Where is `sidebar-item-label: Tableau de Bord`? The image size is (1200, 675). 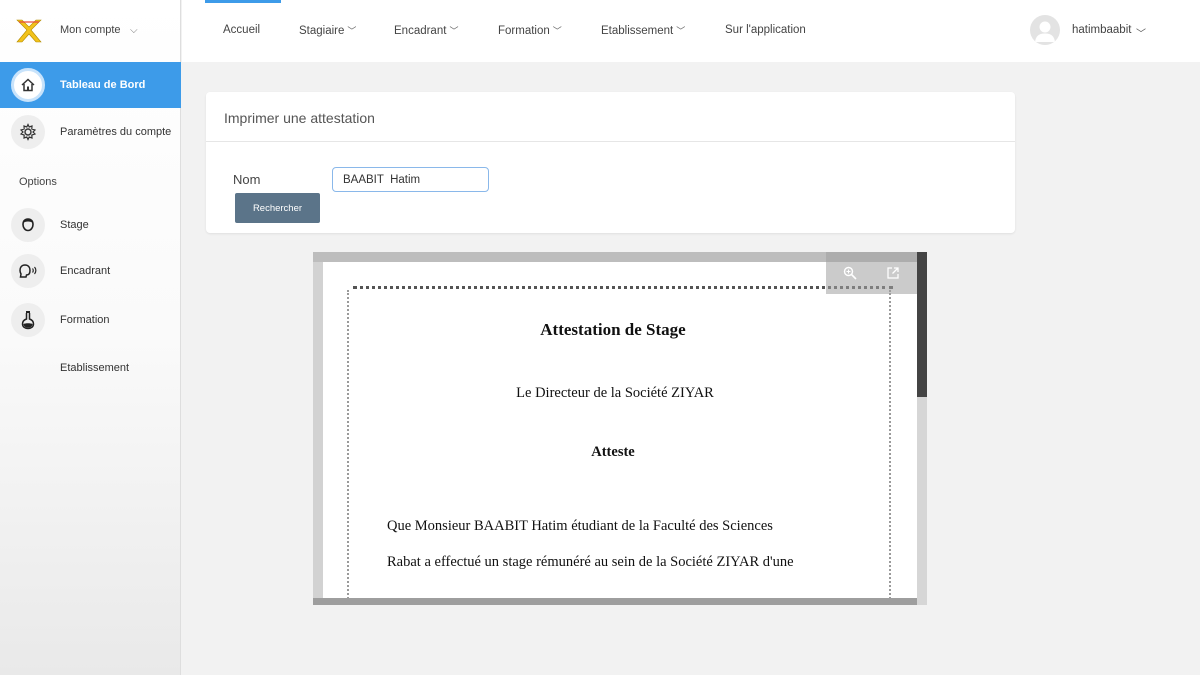 sidebar-item-label: Tableau de Bord is located at coordinates (103, 85).